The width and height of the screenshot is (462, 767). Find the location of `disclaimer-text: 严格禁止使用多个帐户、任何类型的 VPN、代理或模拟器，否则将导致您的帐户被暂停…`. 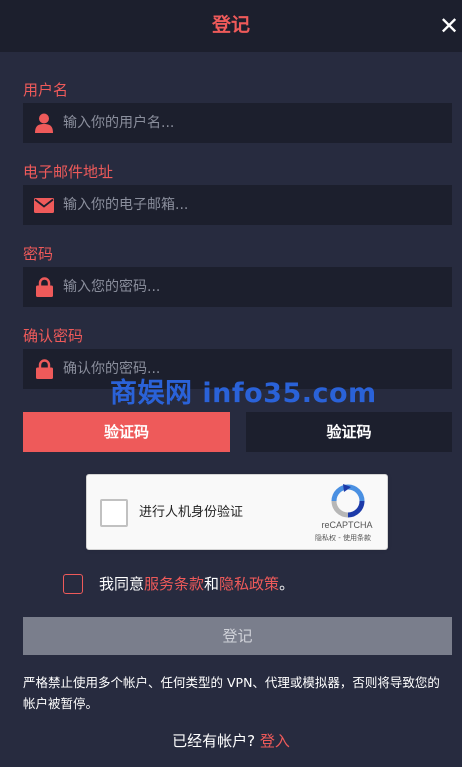

disclaimer-text: 严格禁止使用多个帐户、任何类型的 VPN、代理或模拟器，否则将导致您的帐户被暂停… is located at coordinates (231, 693).